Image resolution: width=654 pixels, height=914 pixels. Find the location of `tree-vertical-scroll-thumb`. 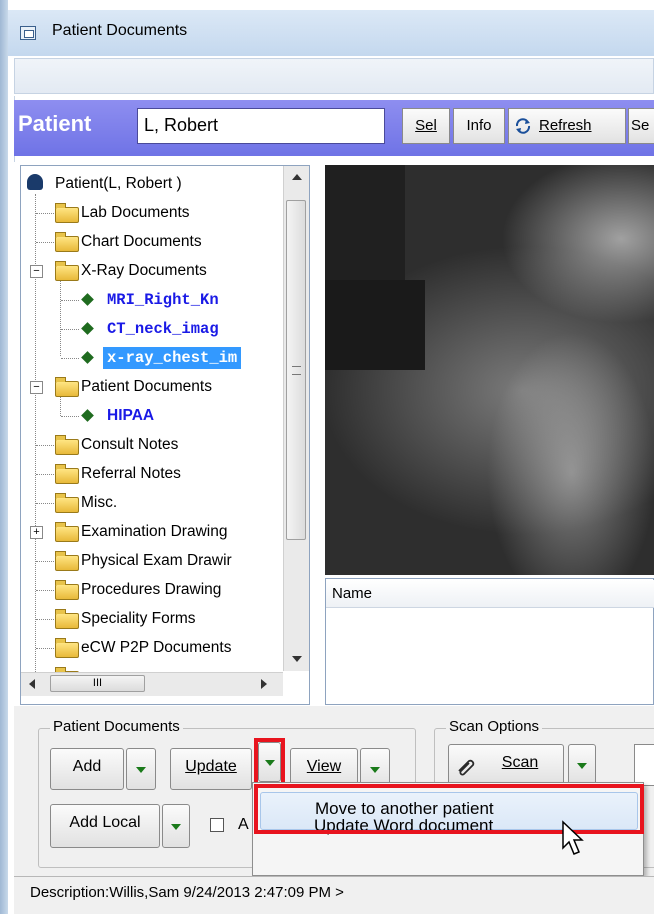

tree-vertical-scroll-thumb is located at coordinates (296, 370).